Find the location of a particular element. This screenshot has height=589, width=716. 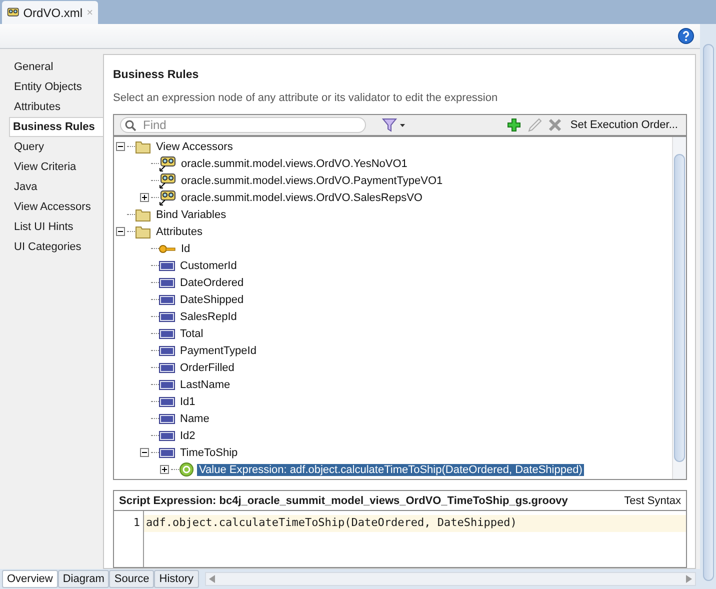

delete-icon is located at coordinates (555, 125).